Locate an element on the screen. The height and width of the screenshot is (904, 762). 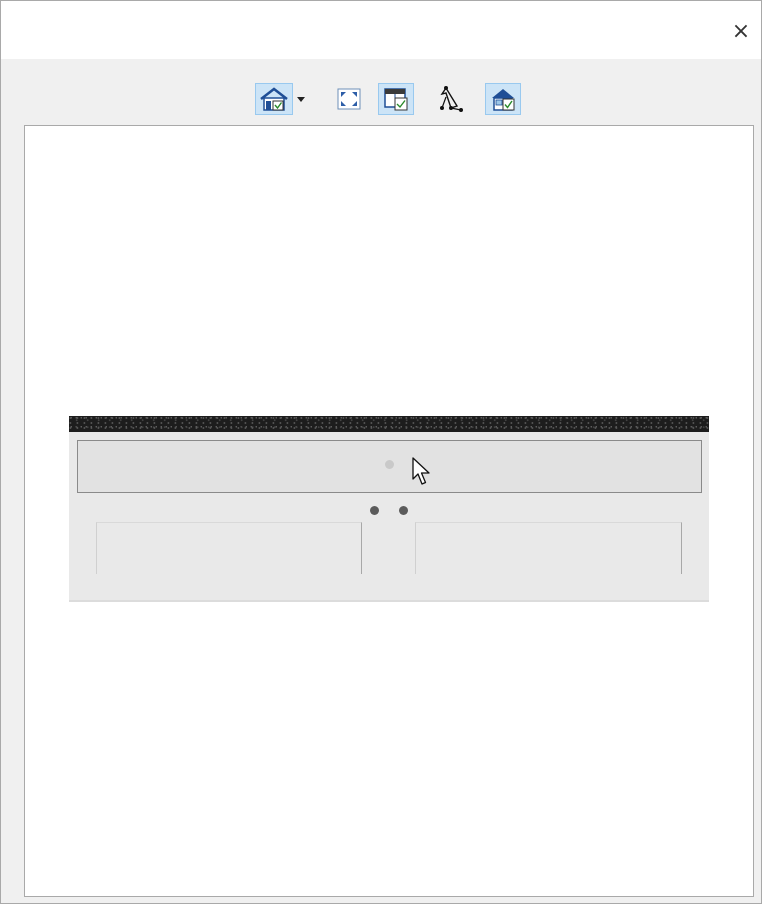
render-3d-icon is located at coordinates (503, 99).